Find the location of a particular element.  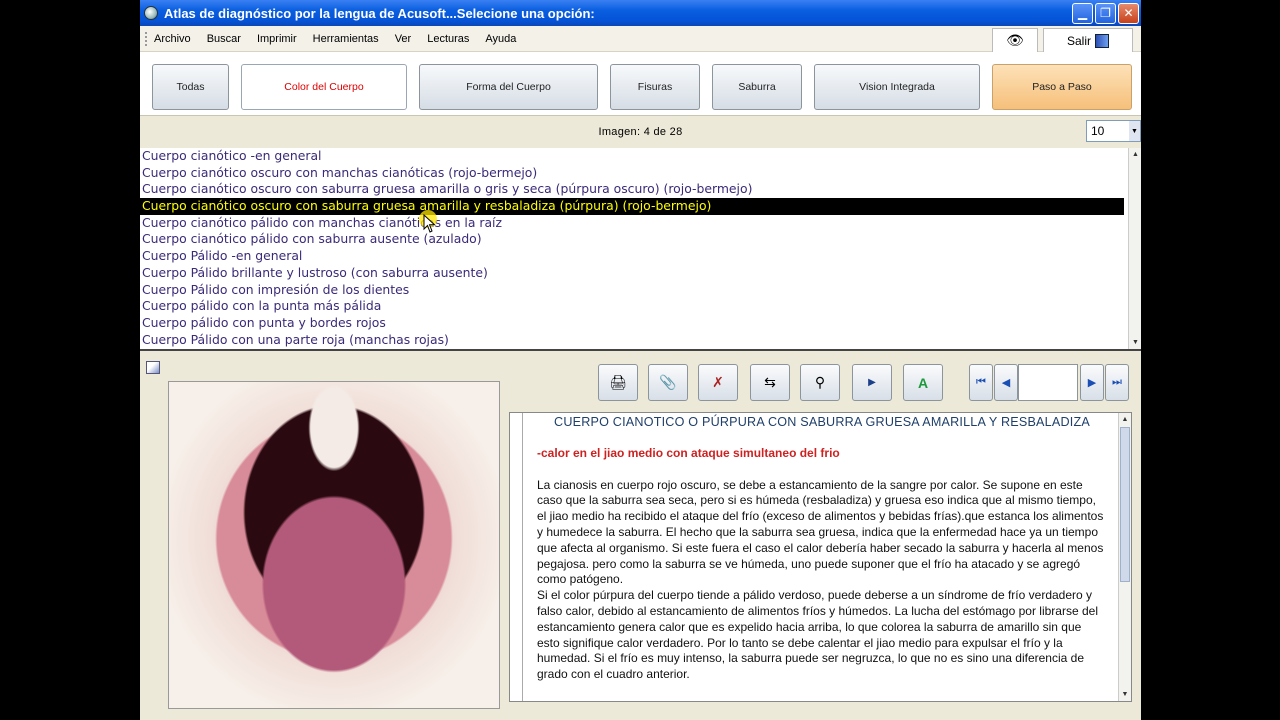

last-page-button: ⏭ is located at coordinates (1117, 382).